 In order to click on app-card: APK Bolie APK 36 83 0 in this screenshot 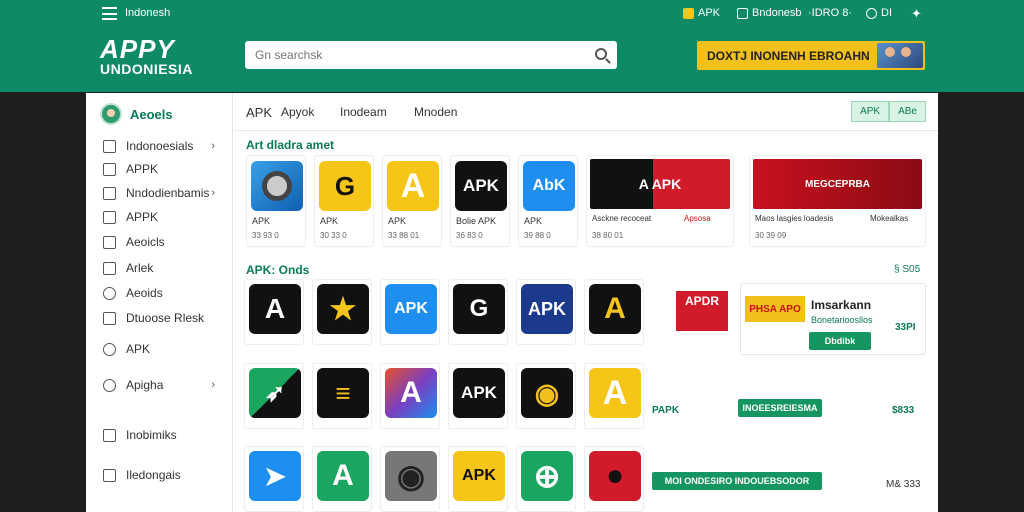, I will do `click(480, 201)`.